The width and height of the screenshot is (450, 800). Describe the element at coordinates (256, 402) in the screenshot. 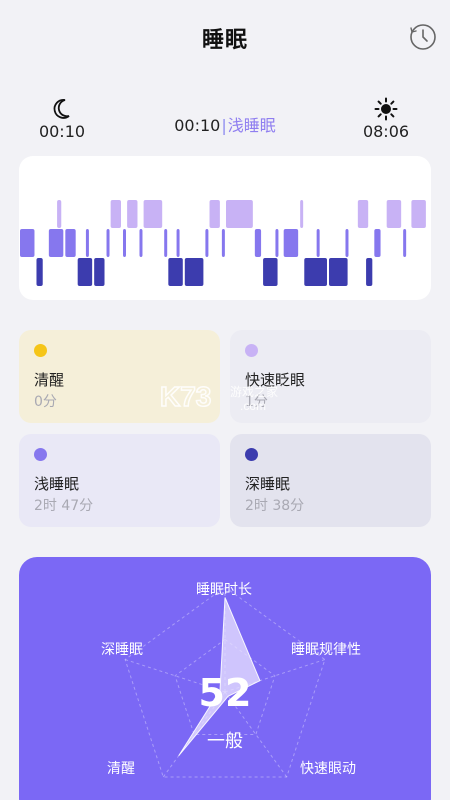

I see `stage-duration: 1分` at that location.